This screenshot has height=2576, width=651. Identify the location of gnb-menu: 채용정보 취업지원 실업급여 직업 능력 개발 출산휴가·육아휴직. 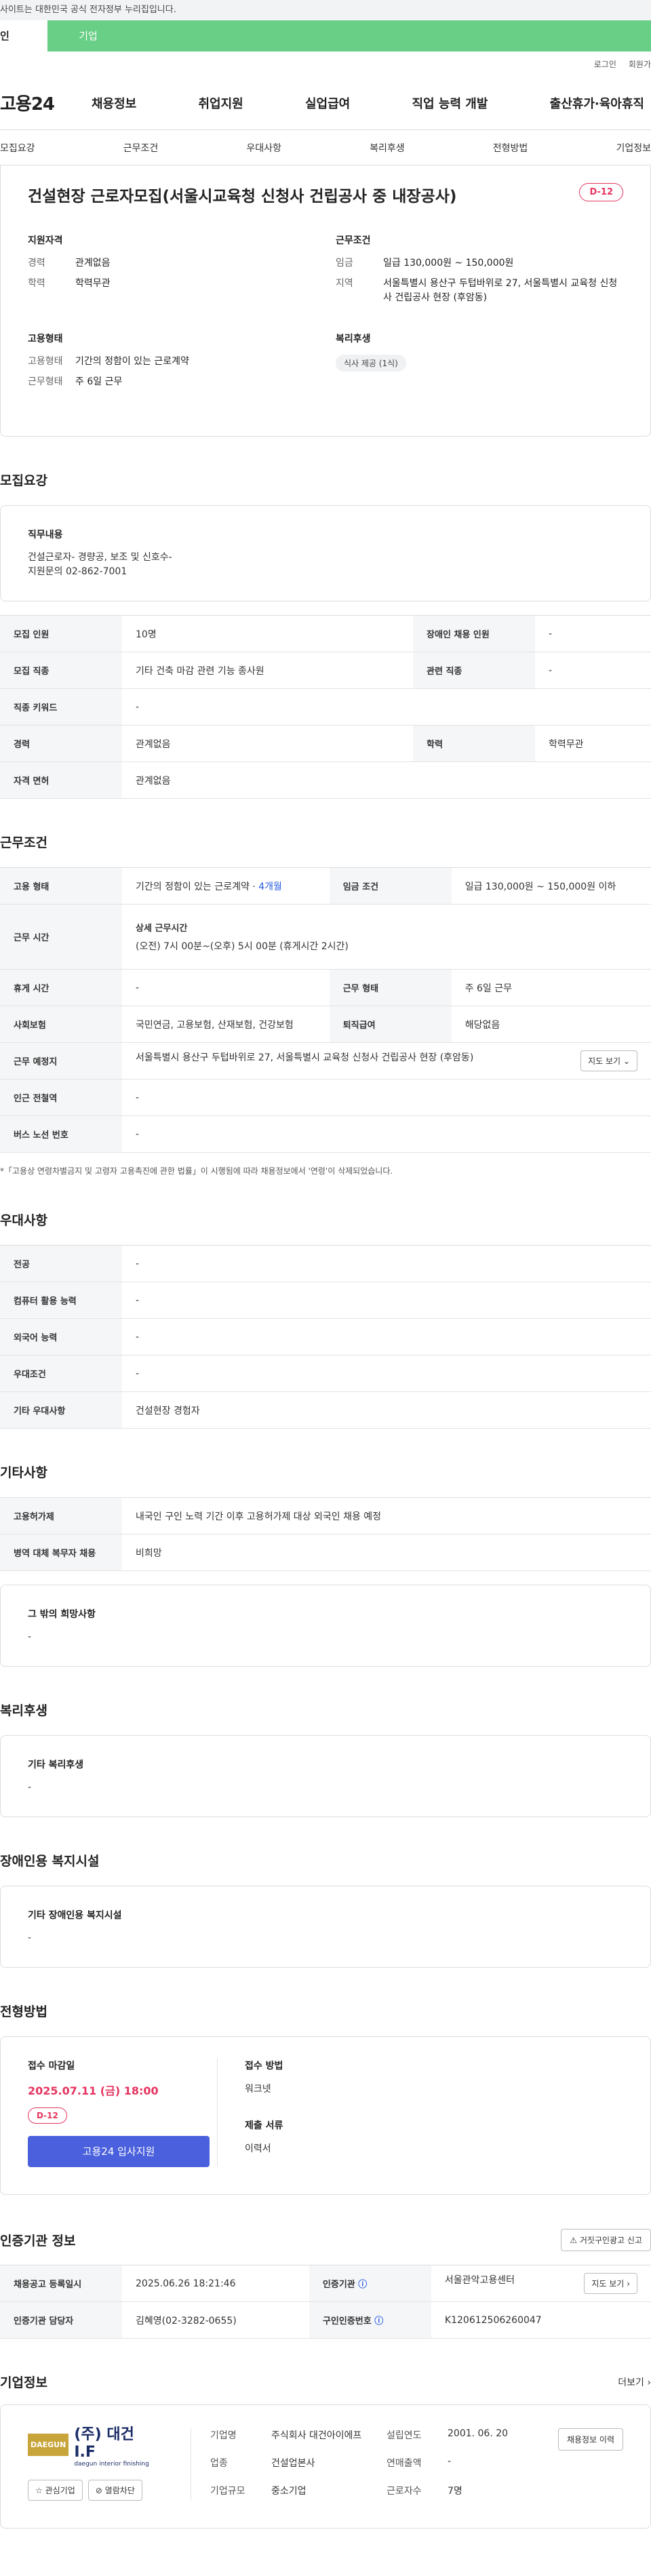
(371, 103).